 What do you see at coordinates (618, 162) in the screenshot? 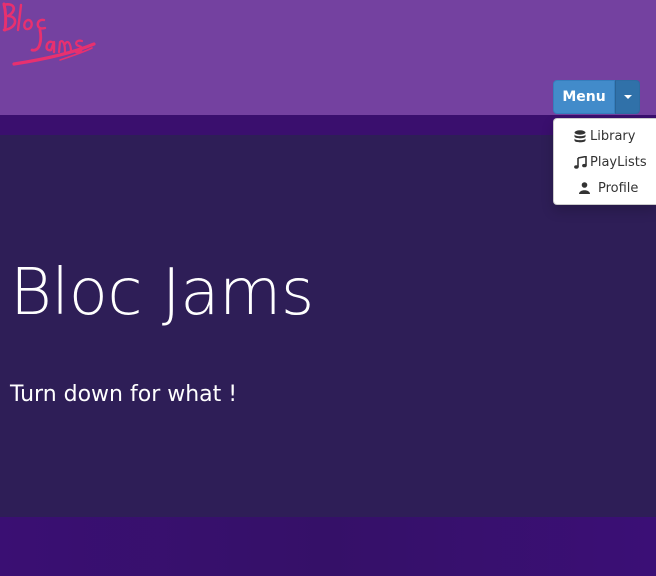
I see `dropdown-item-label: PlayLists` at bounding box center [618, 162].